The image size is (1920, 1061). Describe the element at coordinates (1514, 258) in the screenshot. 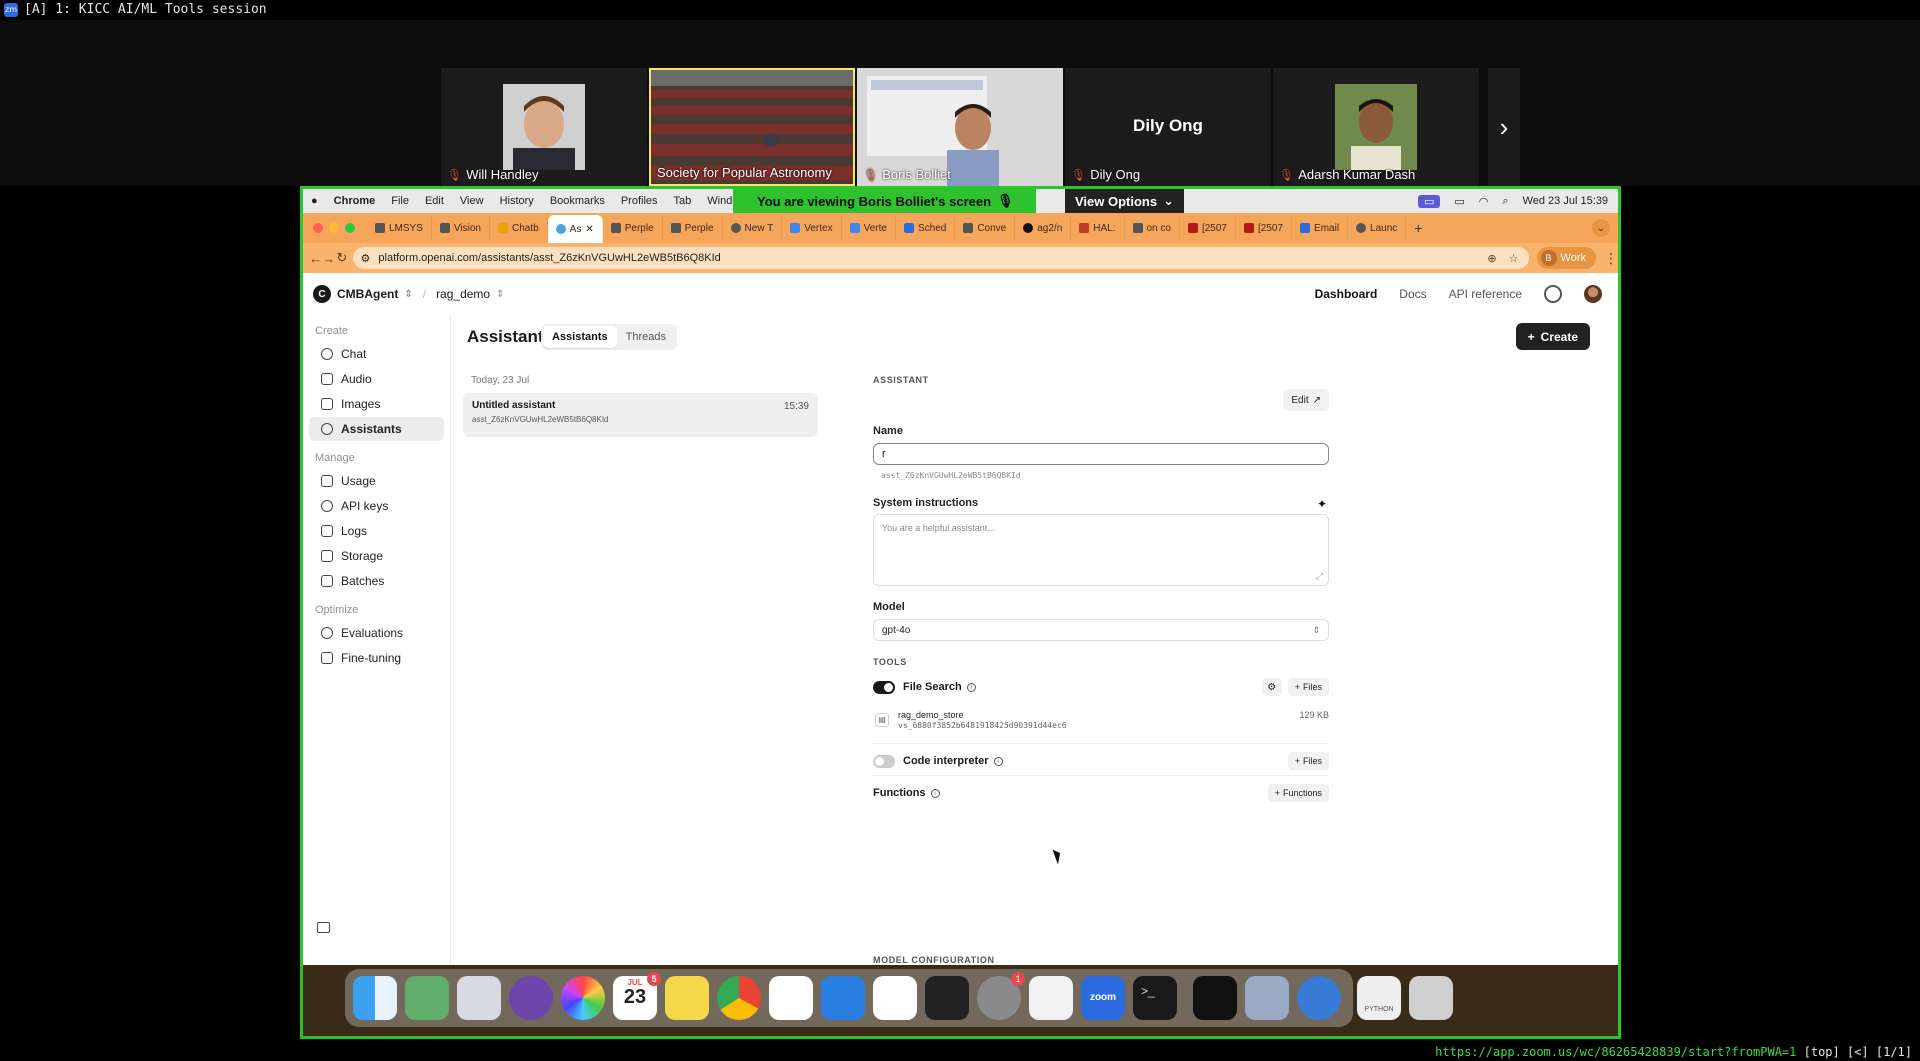

I see `bookmark-star-icon: ☆` at that location.